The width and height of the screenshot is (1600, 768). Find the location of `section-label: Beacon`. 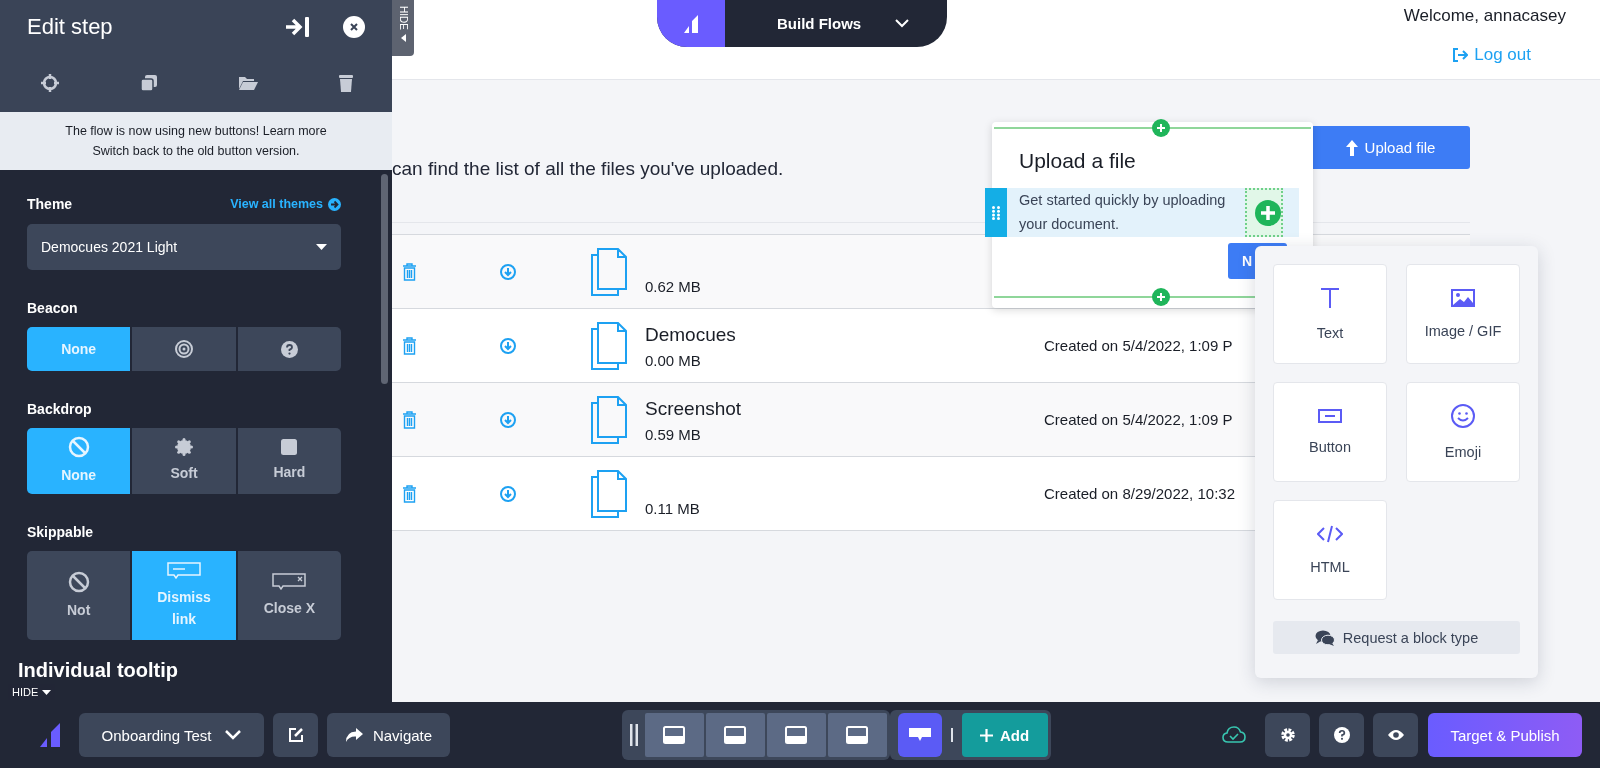

section-label: Beacon is located at coordinates (53, 308).